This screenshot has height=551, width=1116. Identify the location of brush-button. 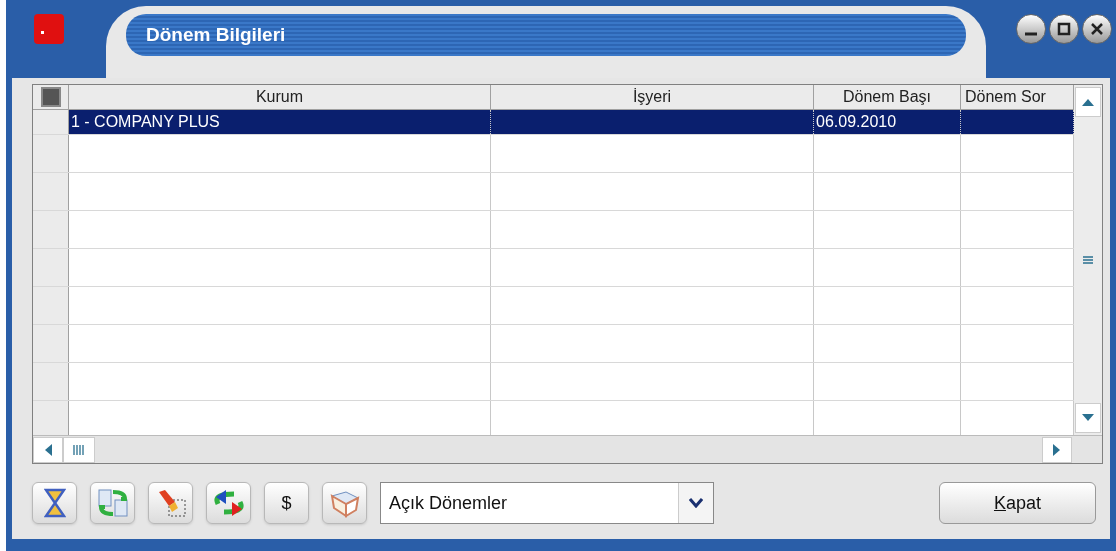
(170, 503).